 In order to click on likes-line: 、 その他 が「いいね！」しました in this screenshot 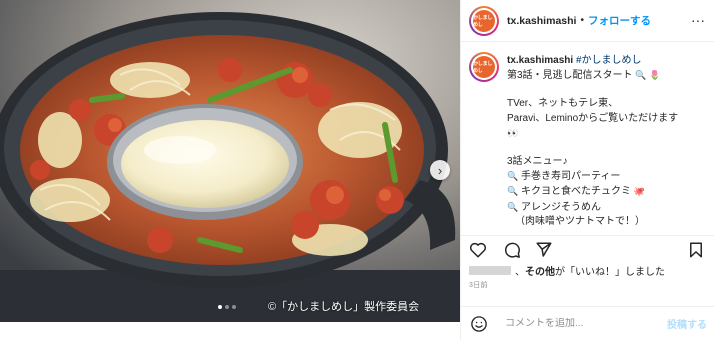, I will do `click(567, 270)`.